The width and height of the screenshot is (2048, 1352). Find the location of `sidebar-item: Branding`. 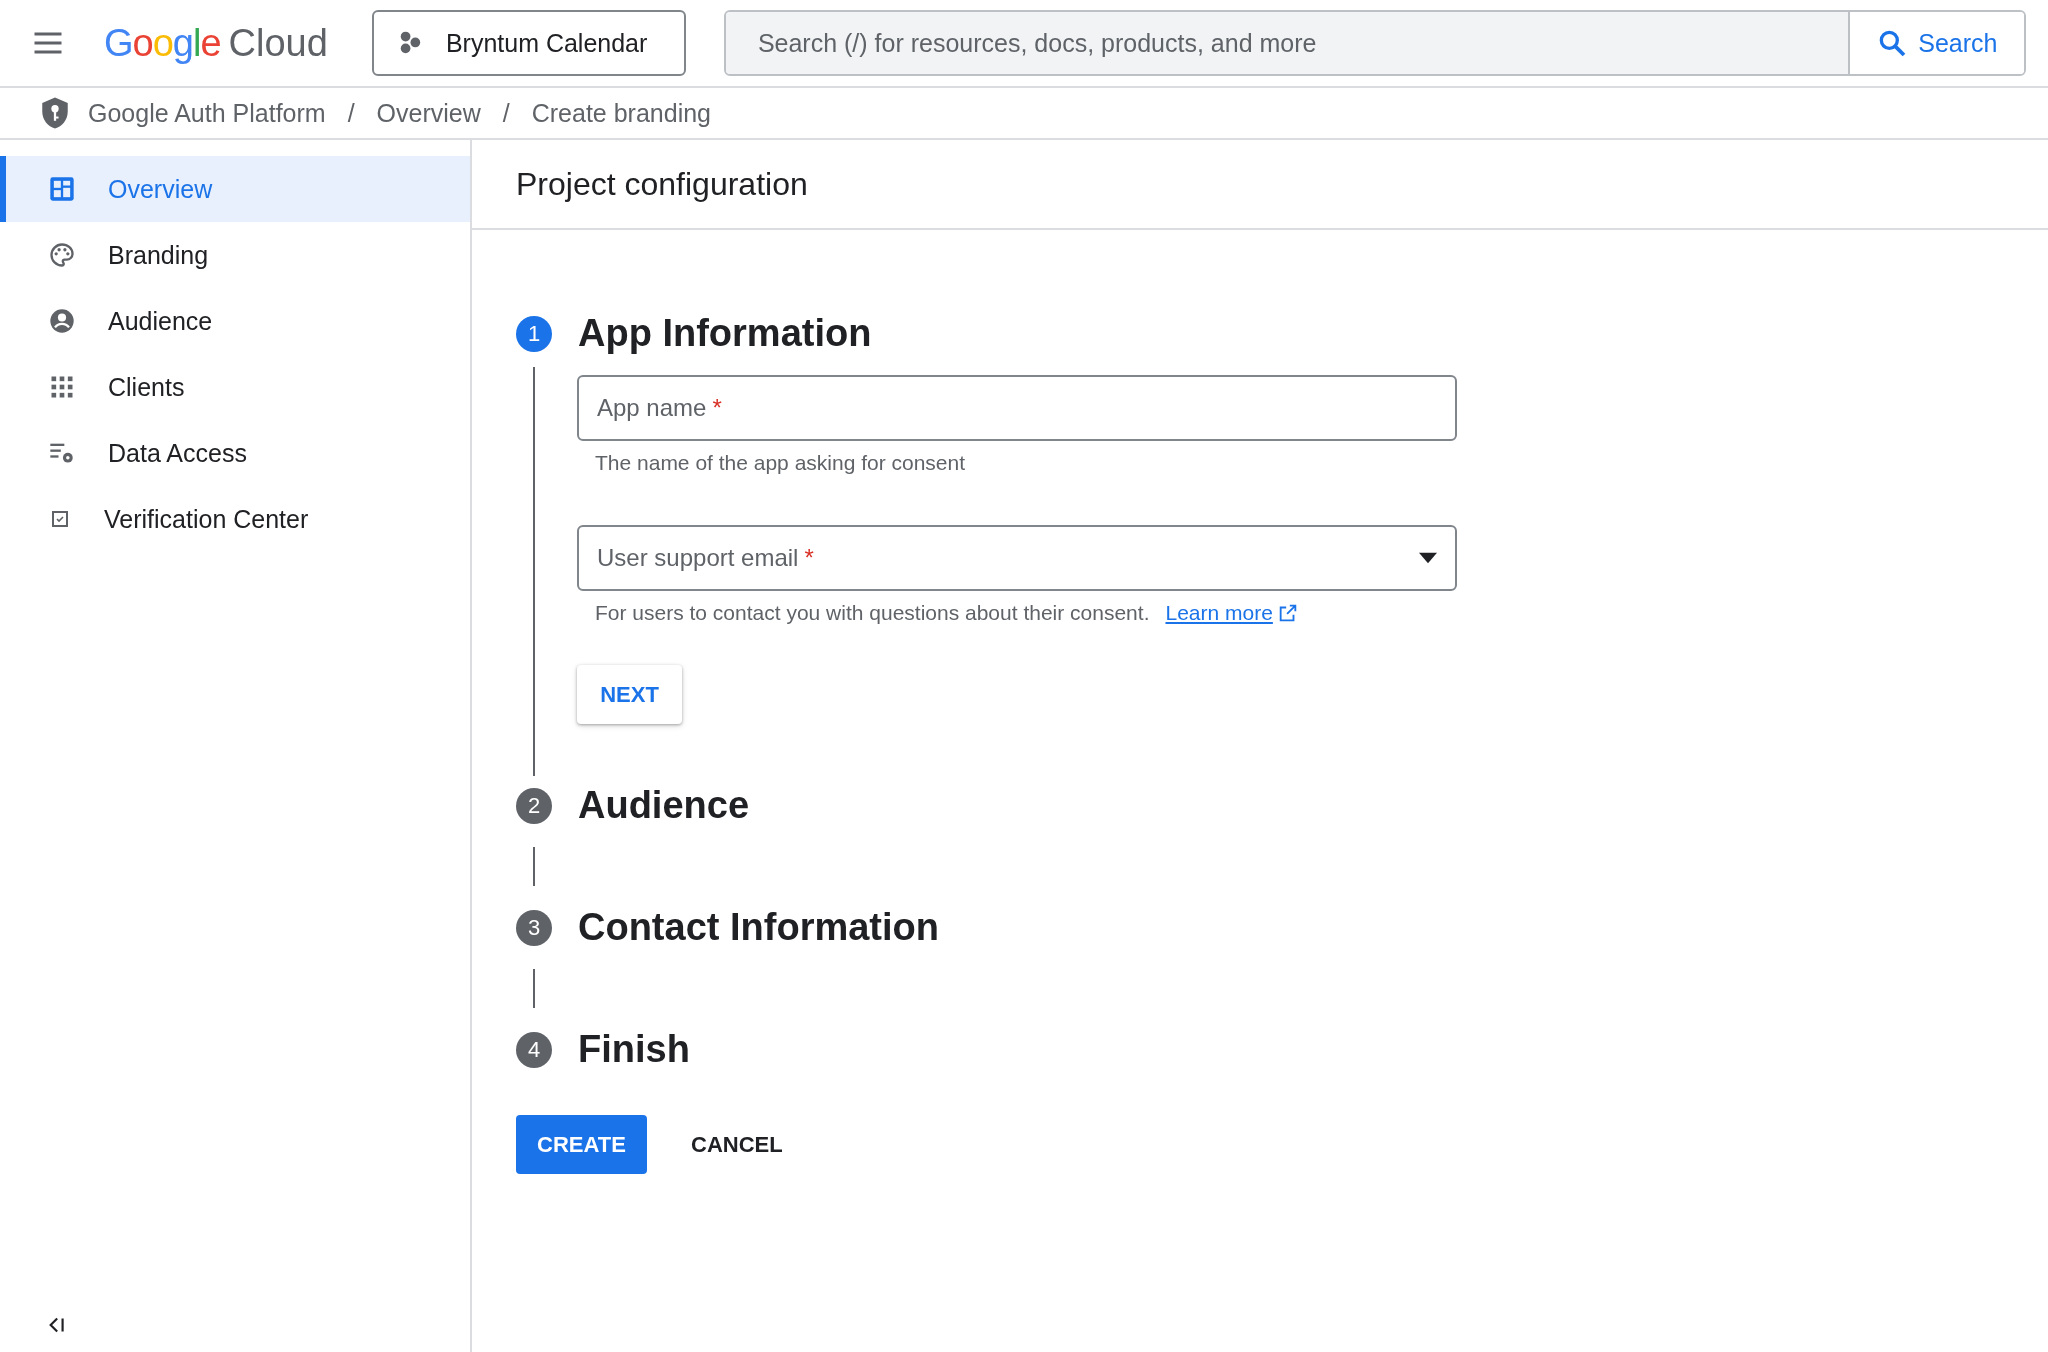

sidebar-item: Branding is located at coordinates (235, 255).